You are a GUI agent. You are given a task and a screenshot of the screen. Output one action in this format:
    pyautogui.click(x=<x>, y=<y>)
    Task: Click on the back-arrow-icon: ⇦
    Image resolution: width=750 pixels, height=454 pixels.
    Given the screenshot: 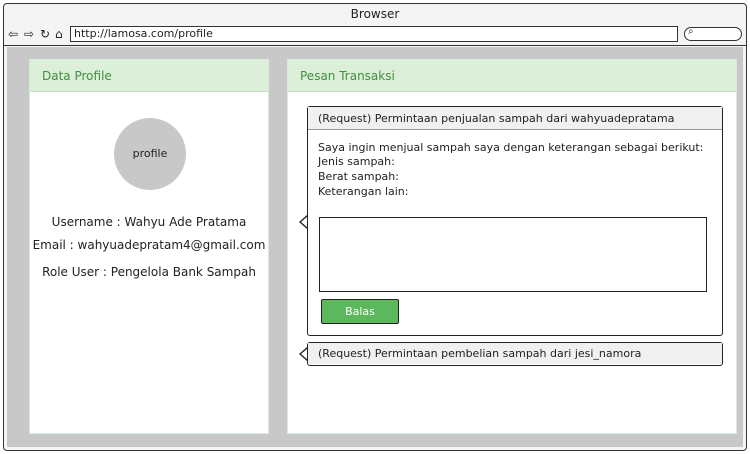 What is the action you would take?
    pyautogui.click(x=13, y=34)
    